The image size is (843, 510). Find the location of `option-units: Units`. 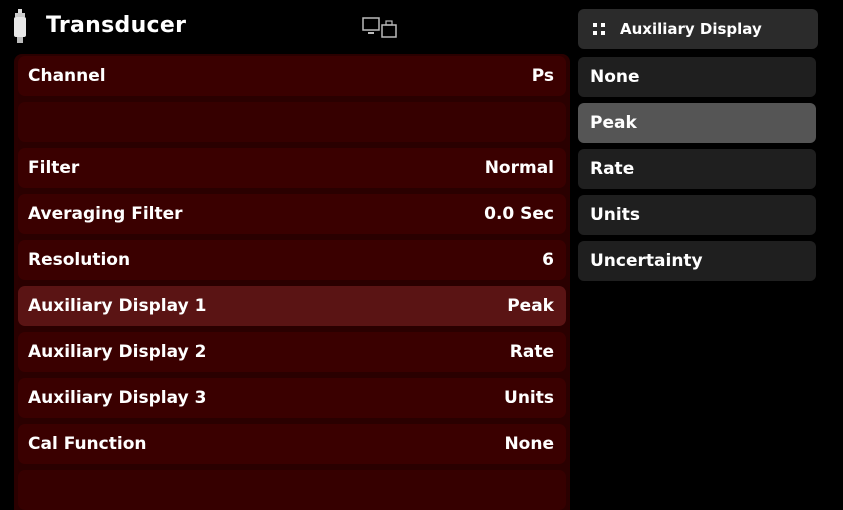

option-units: Units is located at coordinates (697, 215).